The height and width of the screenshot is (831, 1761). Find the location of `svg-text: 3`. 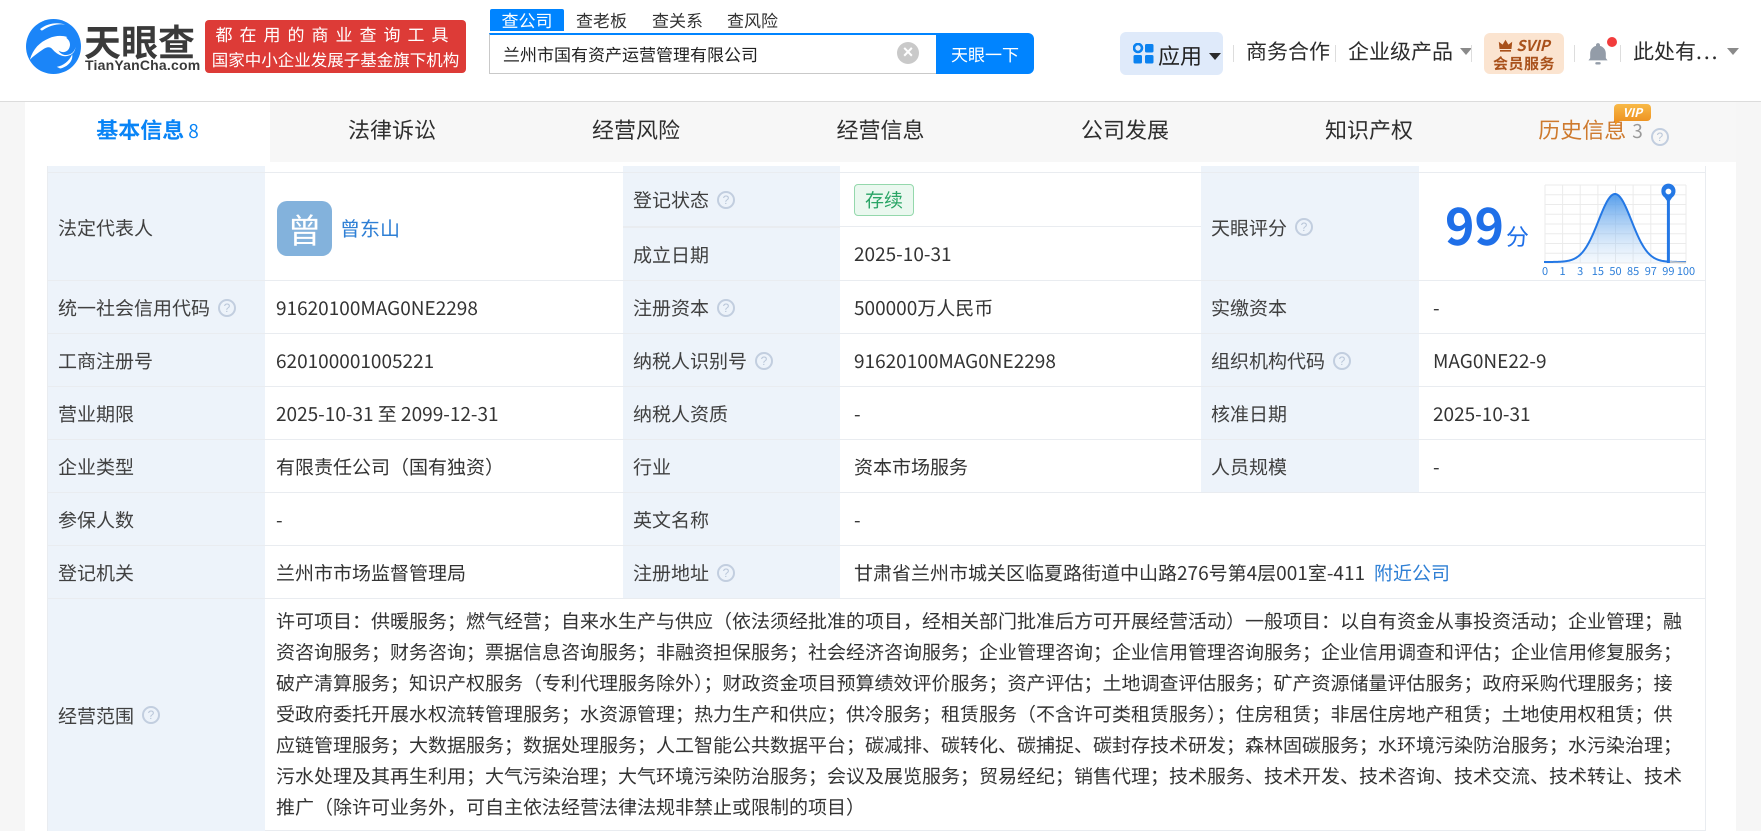

svg-text: 3 is located at coordinates (1580, 271).